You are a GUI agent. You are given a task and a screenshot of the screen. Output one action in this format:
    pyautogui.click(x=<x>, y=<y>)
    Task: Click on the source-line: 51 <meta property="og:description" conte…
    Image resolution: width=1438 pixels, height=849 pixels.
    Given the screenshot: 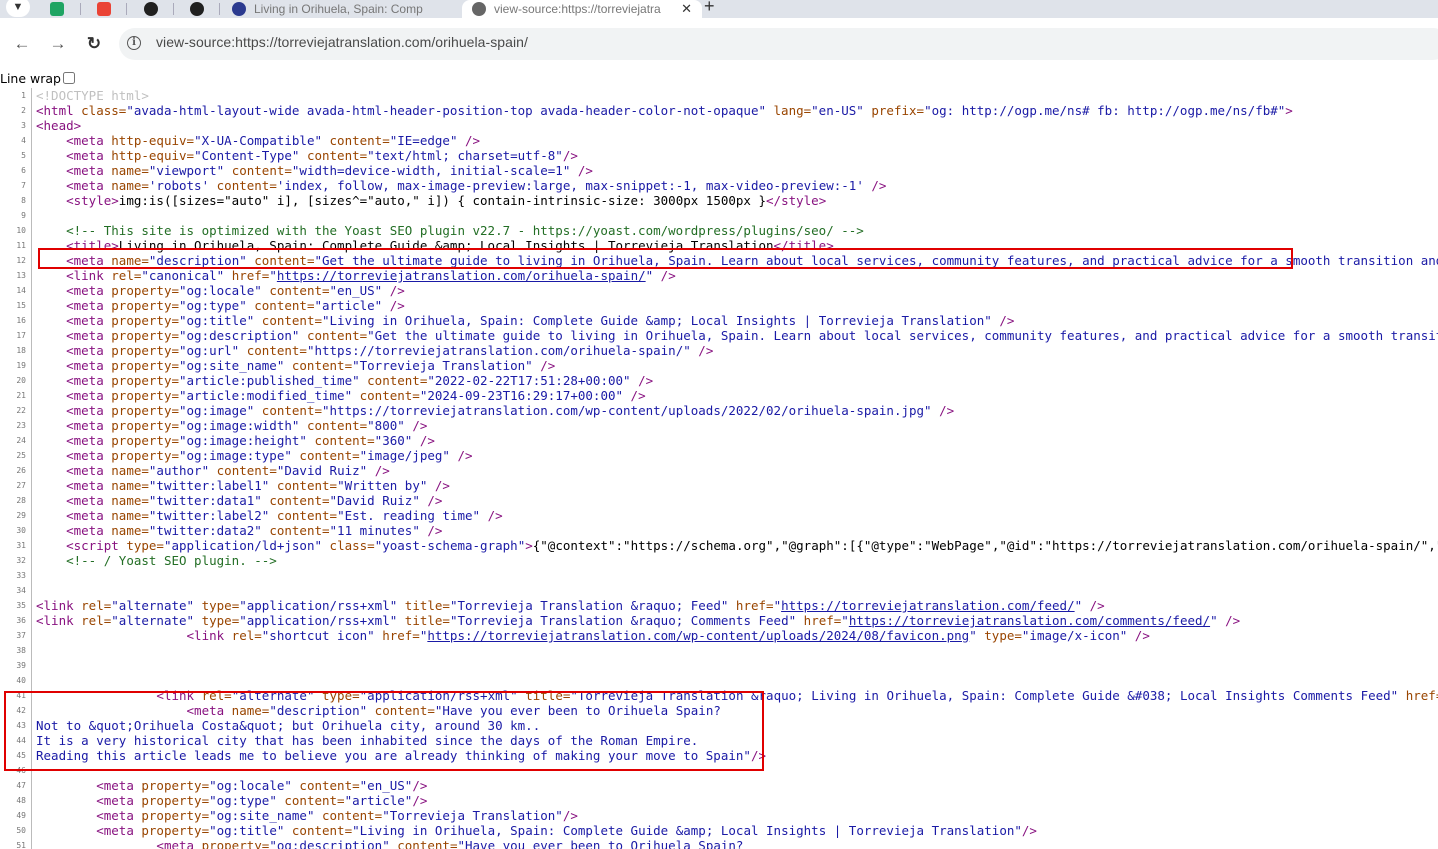 What is the action you would take?
    pyautogui.click(x=719, y=843)
    